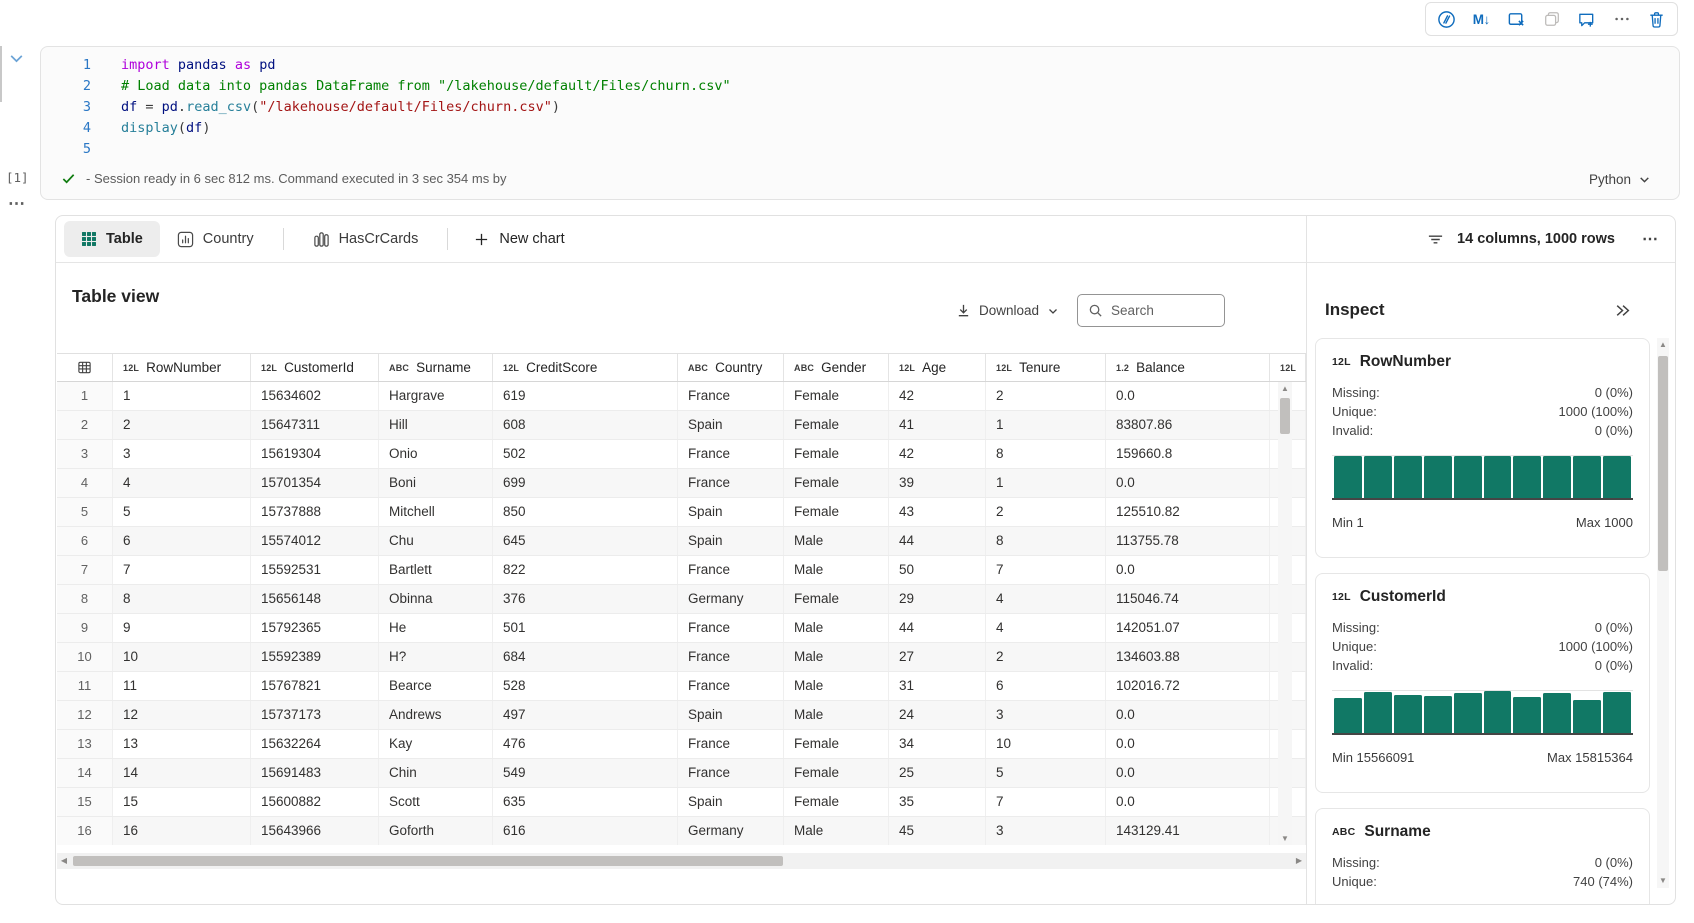 Image resolution: width=1694 pixels, height=923 pixels. Describe the element at coordinates (1188, 599) in the screenshot. I see `table-cell: 115046.74` at that location.